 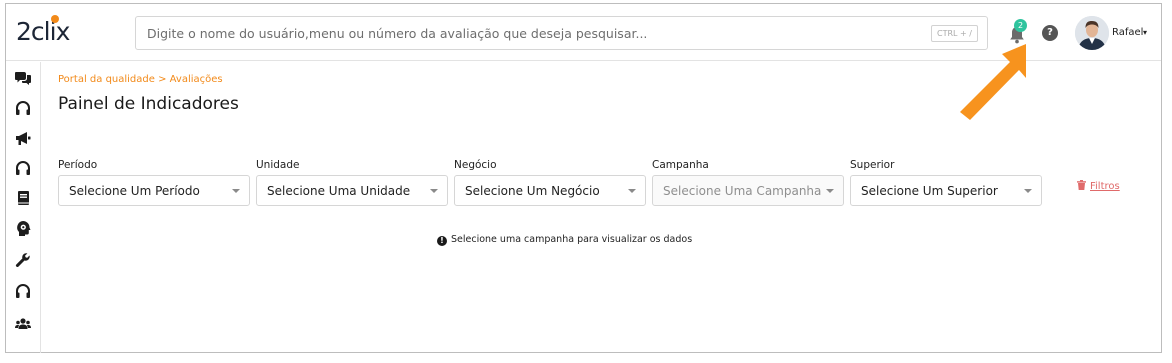 I want to click on filter-label-unidade: Unidade, so click(x=278, y=165).